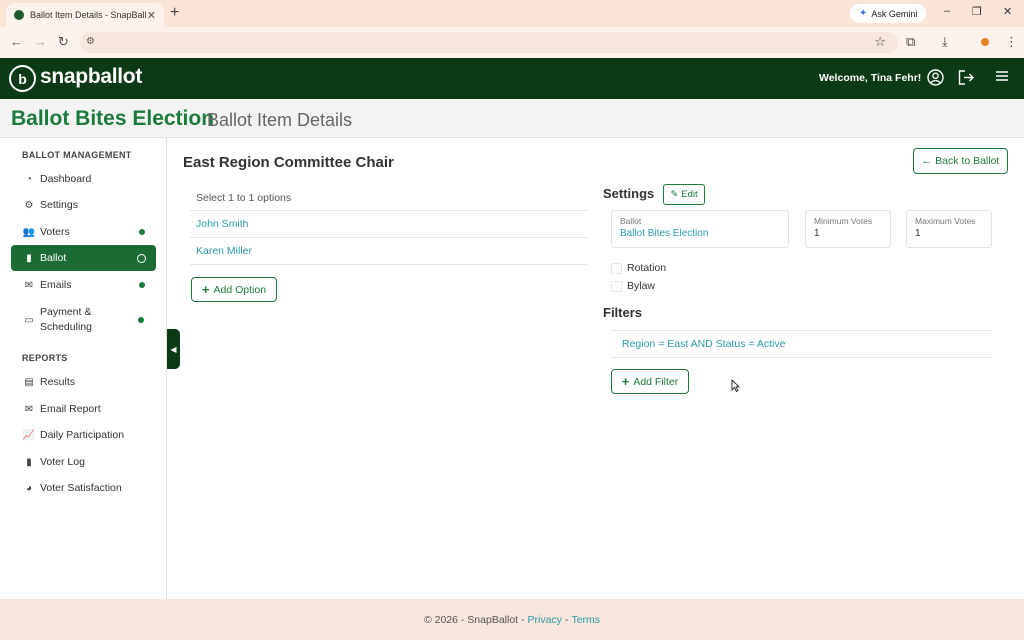  I want to click on address-bar: ⚙ ☆, so click(489, 42).